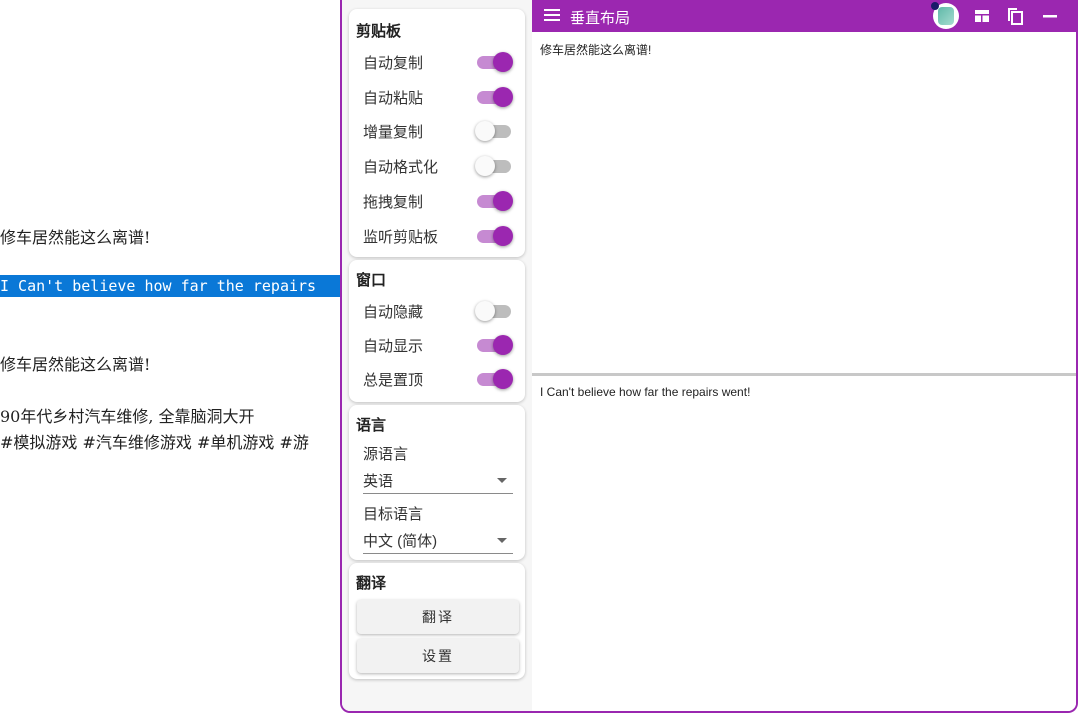 This screenshot has width=1080, height=715. Describe the element at coordinates (393, 63) in the screenshot. I see `toggle-label: 自动复制` at that location.